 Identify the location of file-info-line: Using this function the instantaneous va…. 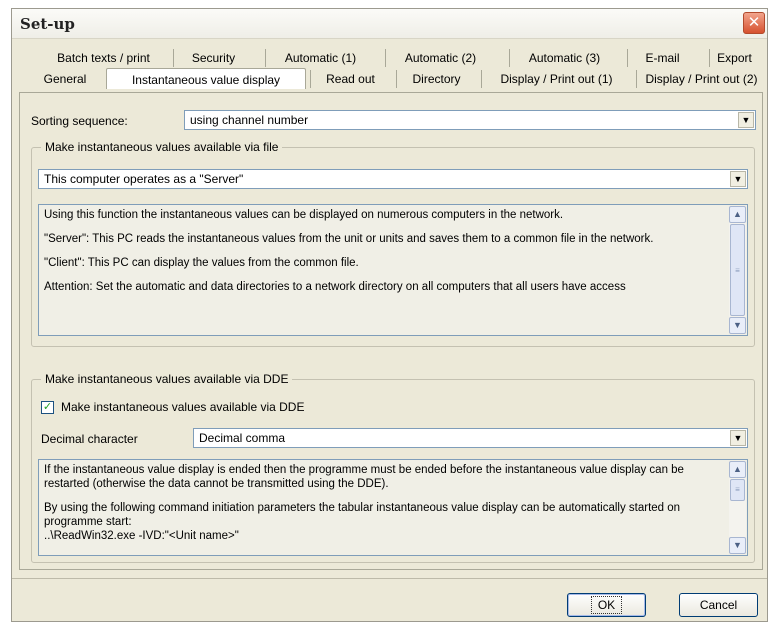
(304, 215).